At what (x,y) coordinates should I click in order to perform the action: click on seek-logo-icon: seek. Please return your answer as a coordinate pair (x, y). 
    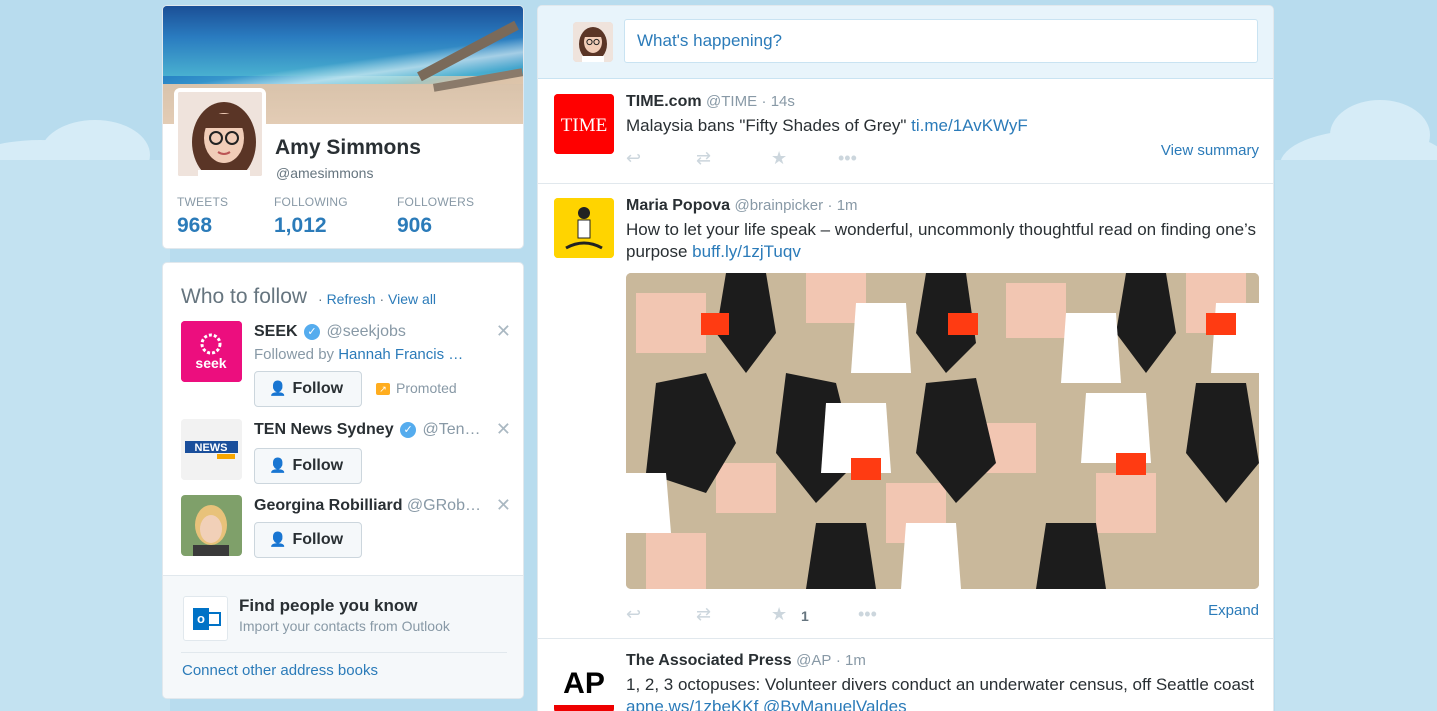
    Looking at the image, I should click on (211, 351).